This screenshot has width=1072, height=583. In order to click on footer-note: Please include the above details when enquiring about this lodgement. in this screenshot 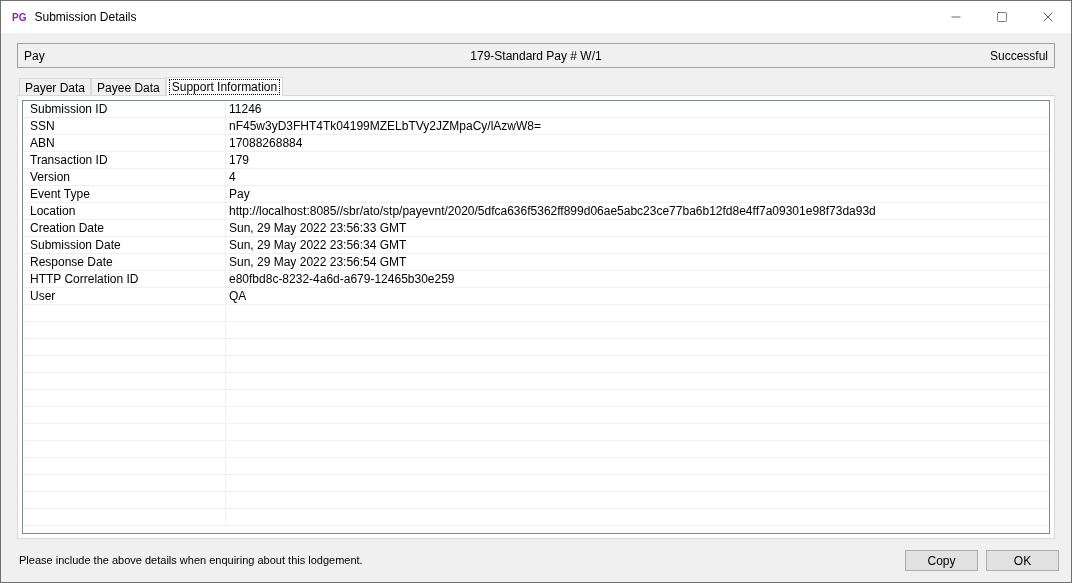, I will do `click(191, 561)`.